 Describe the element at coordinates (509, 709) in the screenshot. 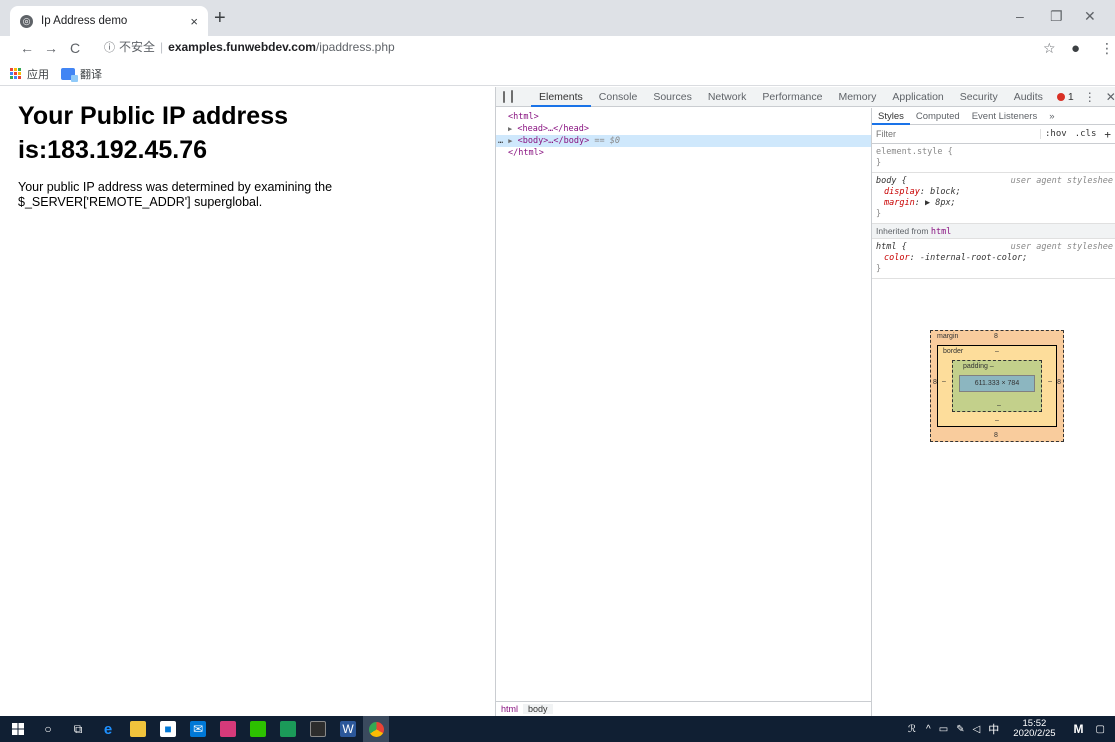

I see `crumb-html: html` at that location.